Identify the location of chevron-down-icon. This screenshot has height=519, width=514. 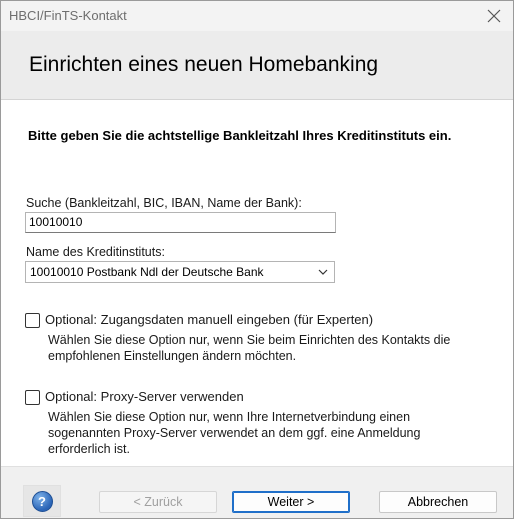
(323, 272).